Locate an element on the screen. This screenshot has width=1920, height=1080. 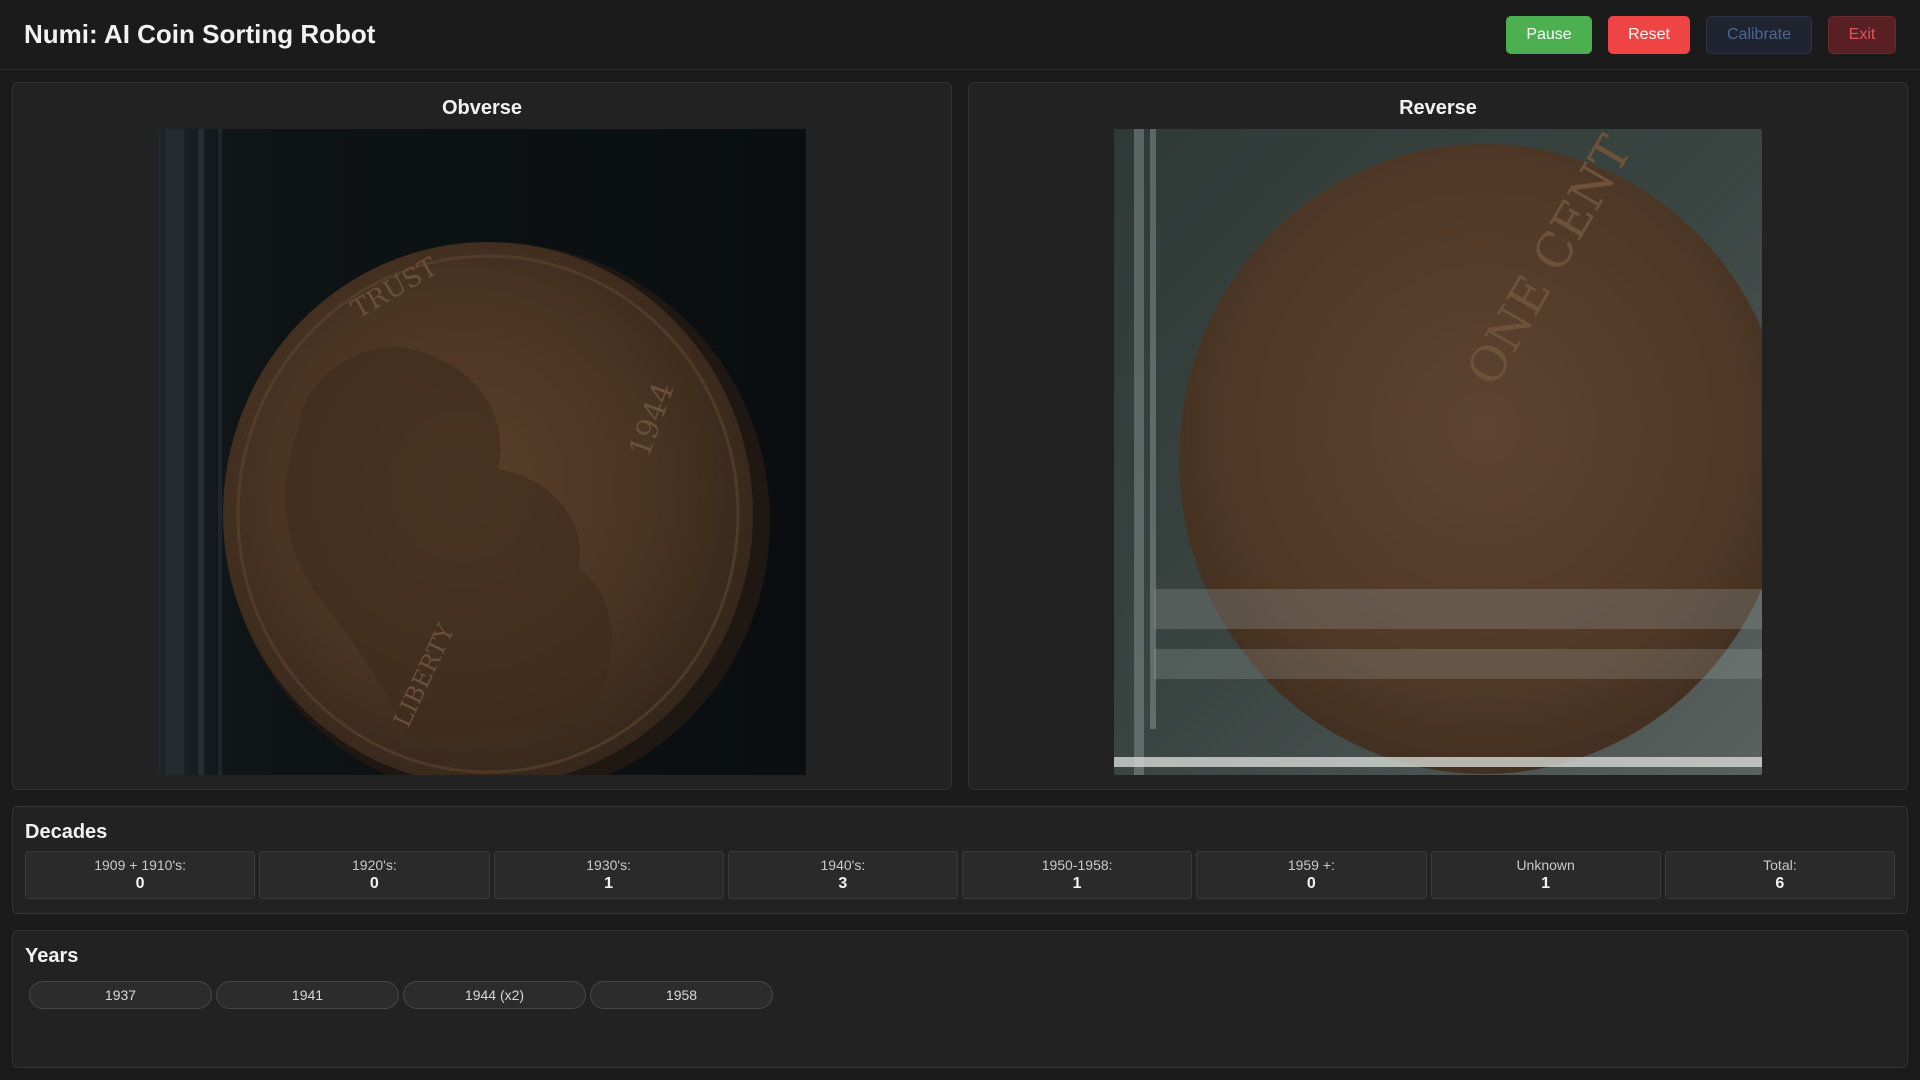
decade-label: 1940's: is located at coordinates (843, 864).